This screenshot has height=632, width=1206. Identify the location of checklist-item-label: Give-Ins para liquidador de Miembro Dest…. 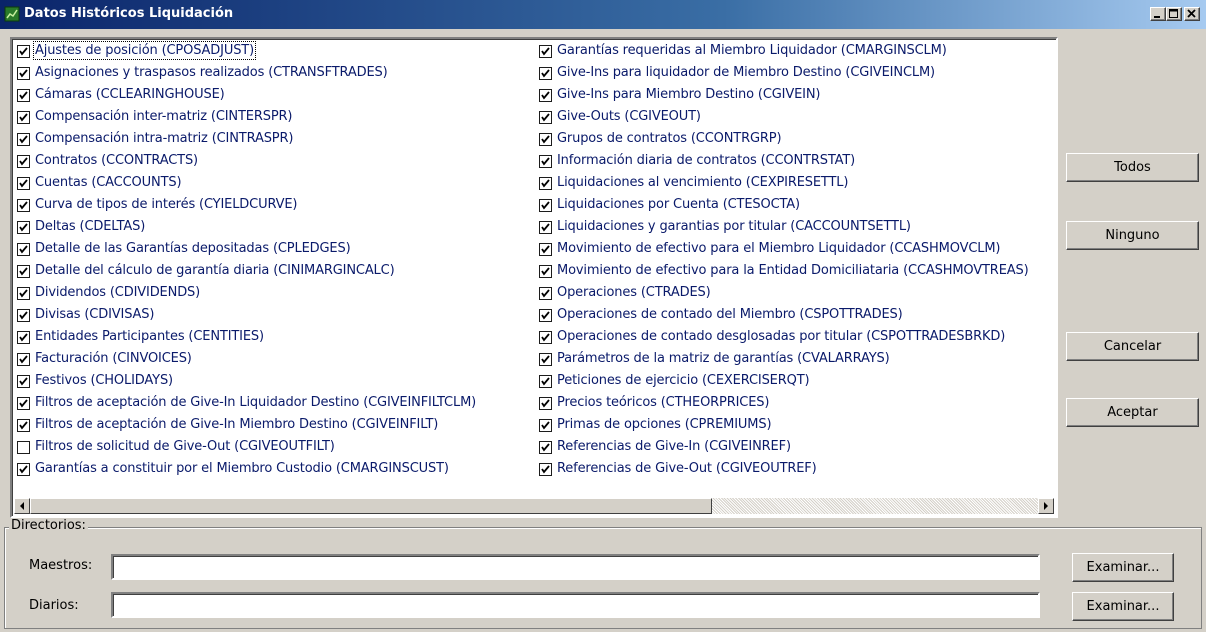
(746, 72).